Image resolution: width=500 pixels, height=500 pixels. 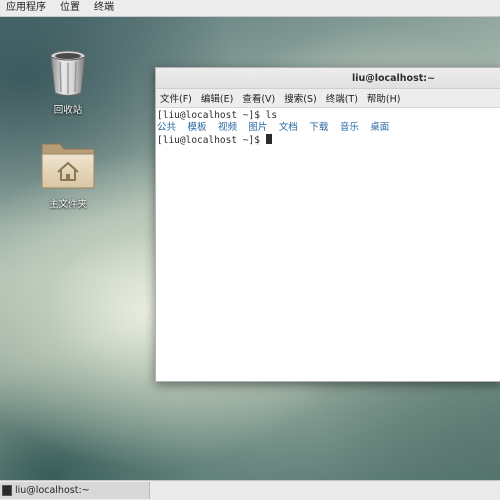 I want to click on terminal-line: [liu@localhost ~]$, so click(x=328, y=140).